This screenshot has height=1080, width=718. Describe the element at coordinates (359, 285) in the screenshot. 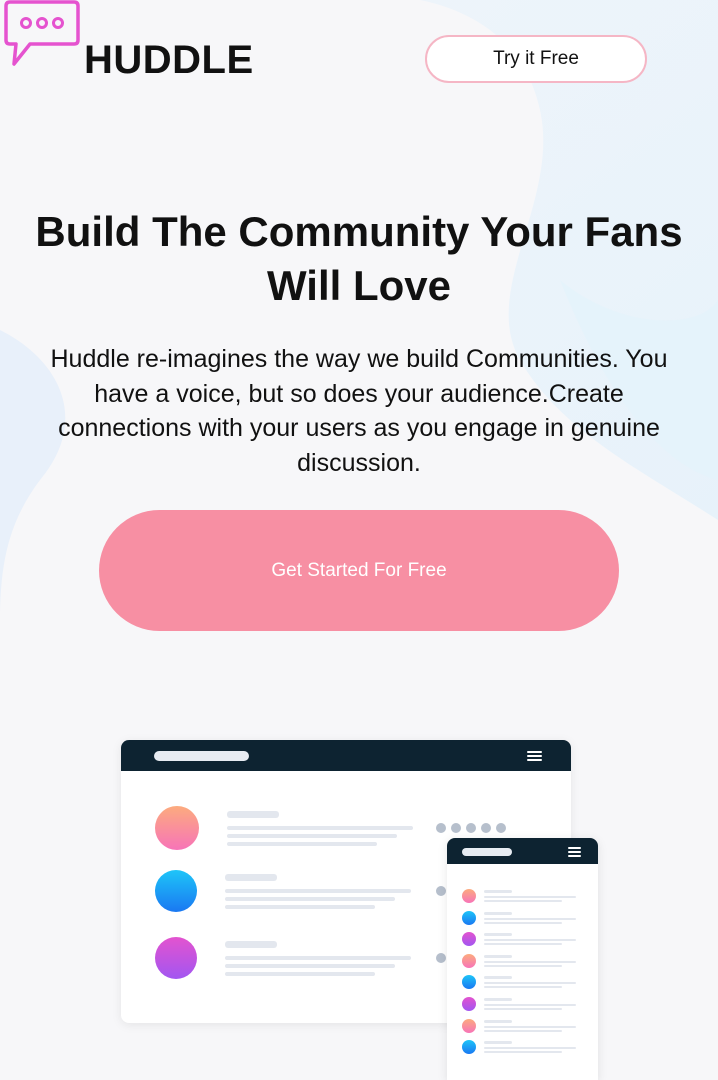

I see `hero-title-line-2: Will Love` at that location.